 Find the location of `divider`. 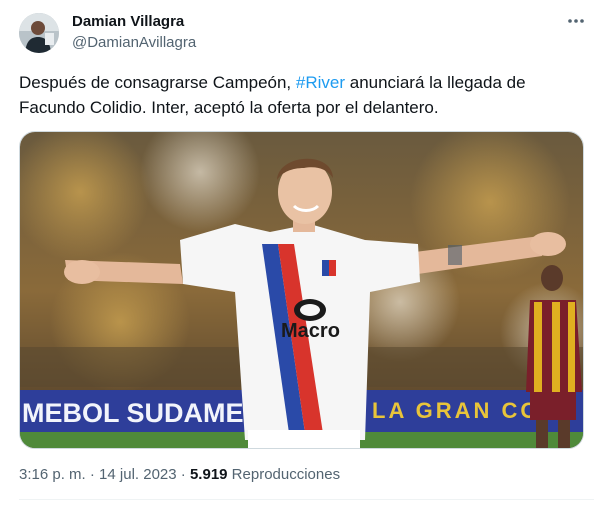

divider is located at coordinates (306, 499).